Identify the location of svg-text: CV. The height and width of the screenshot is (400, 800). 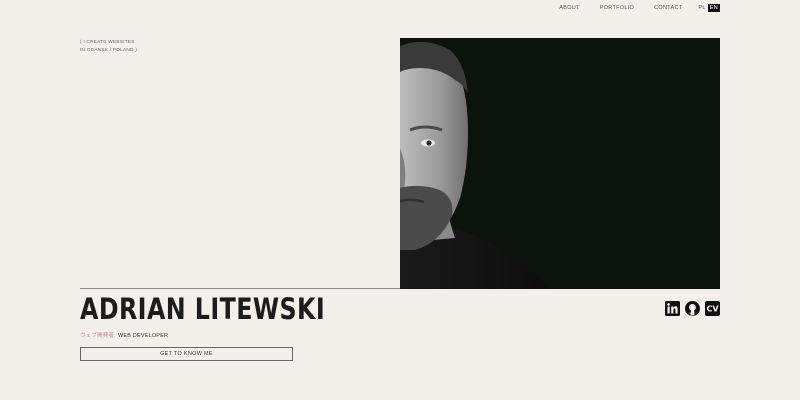
(712, 309).